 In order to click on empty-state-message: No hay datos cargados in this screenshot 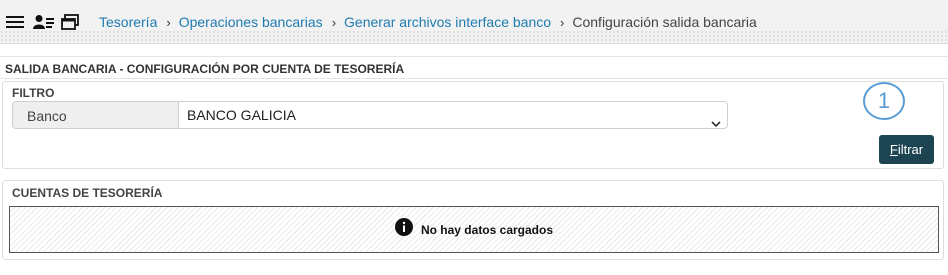, I will do `click(487, 229)`.